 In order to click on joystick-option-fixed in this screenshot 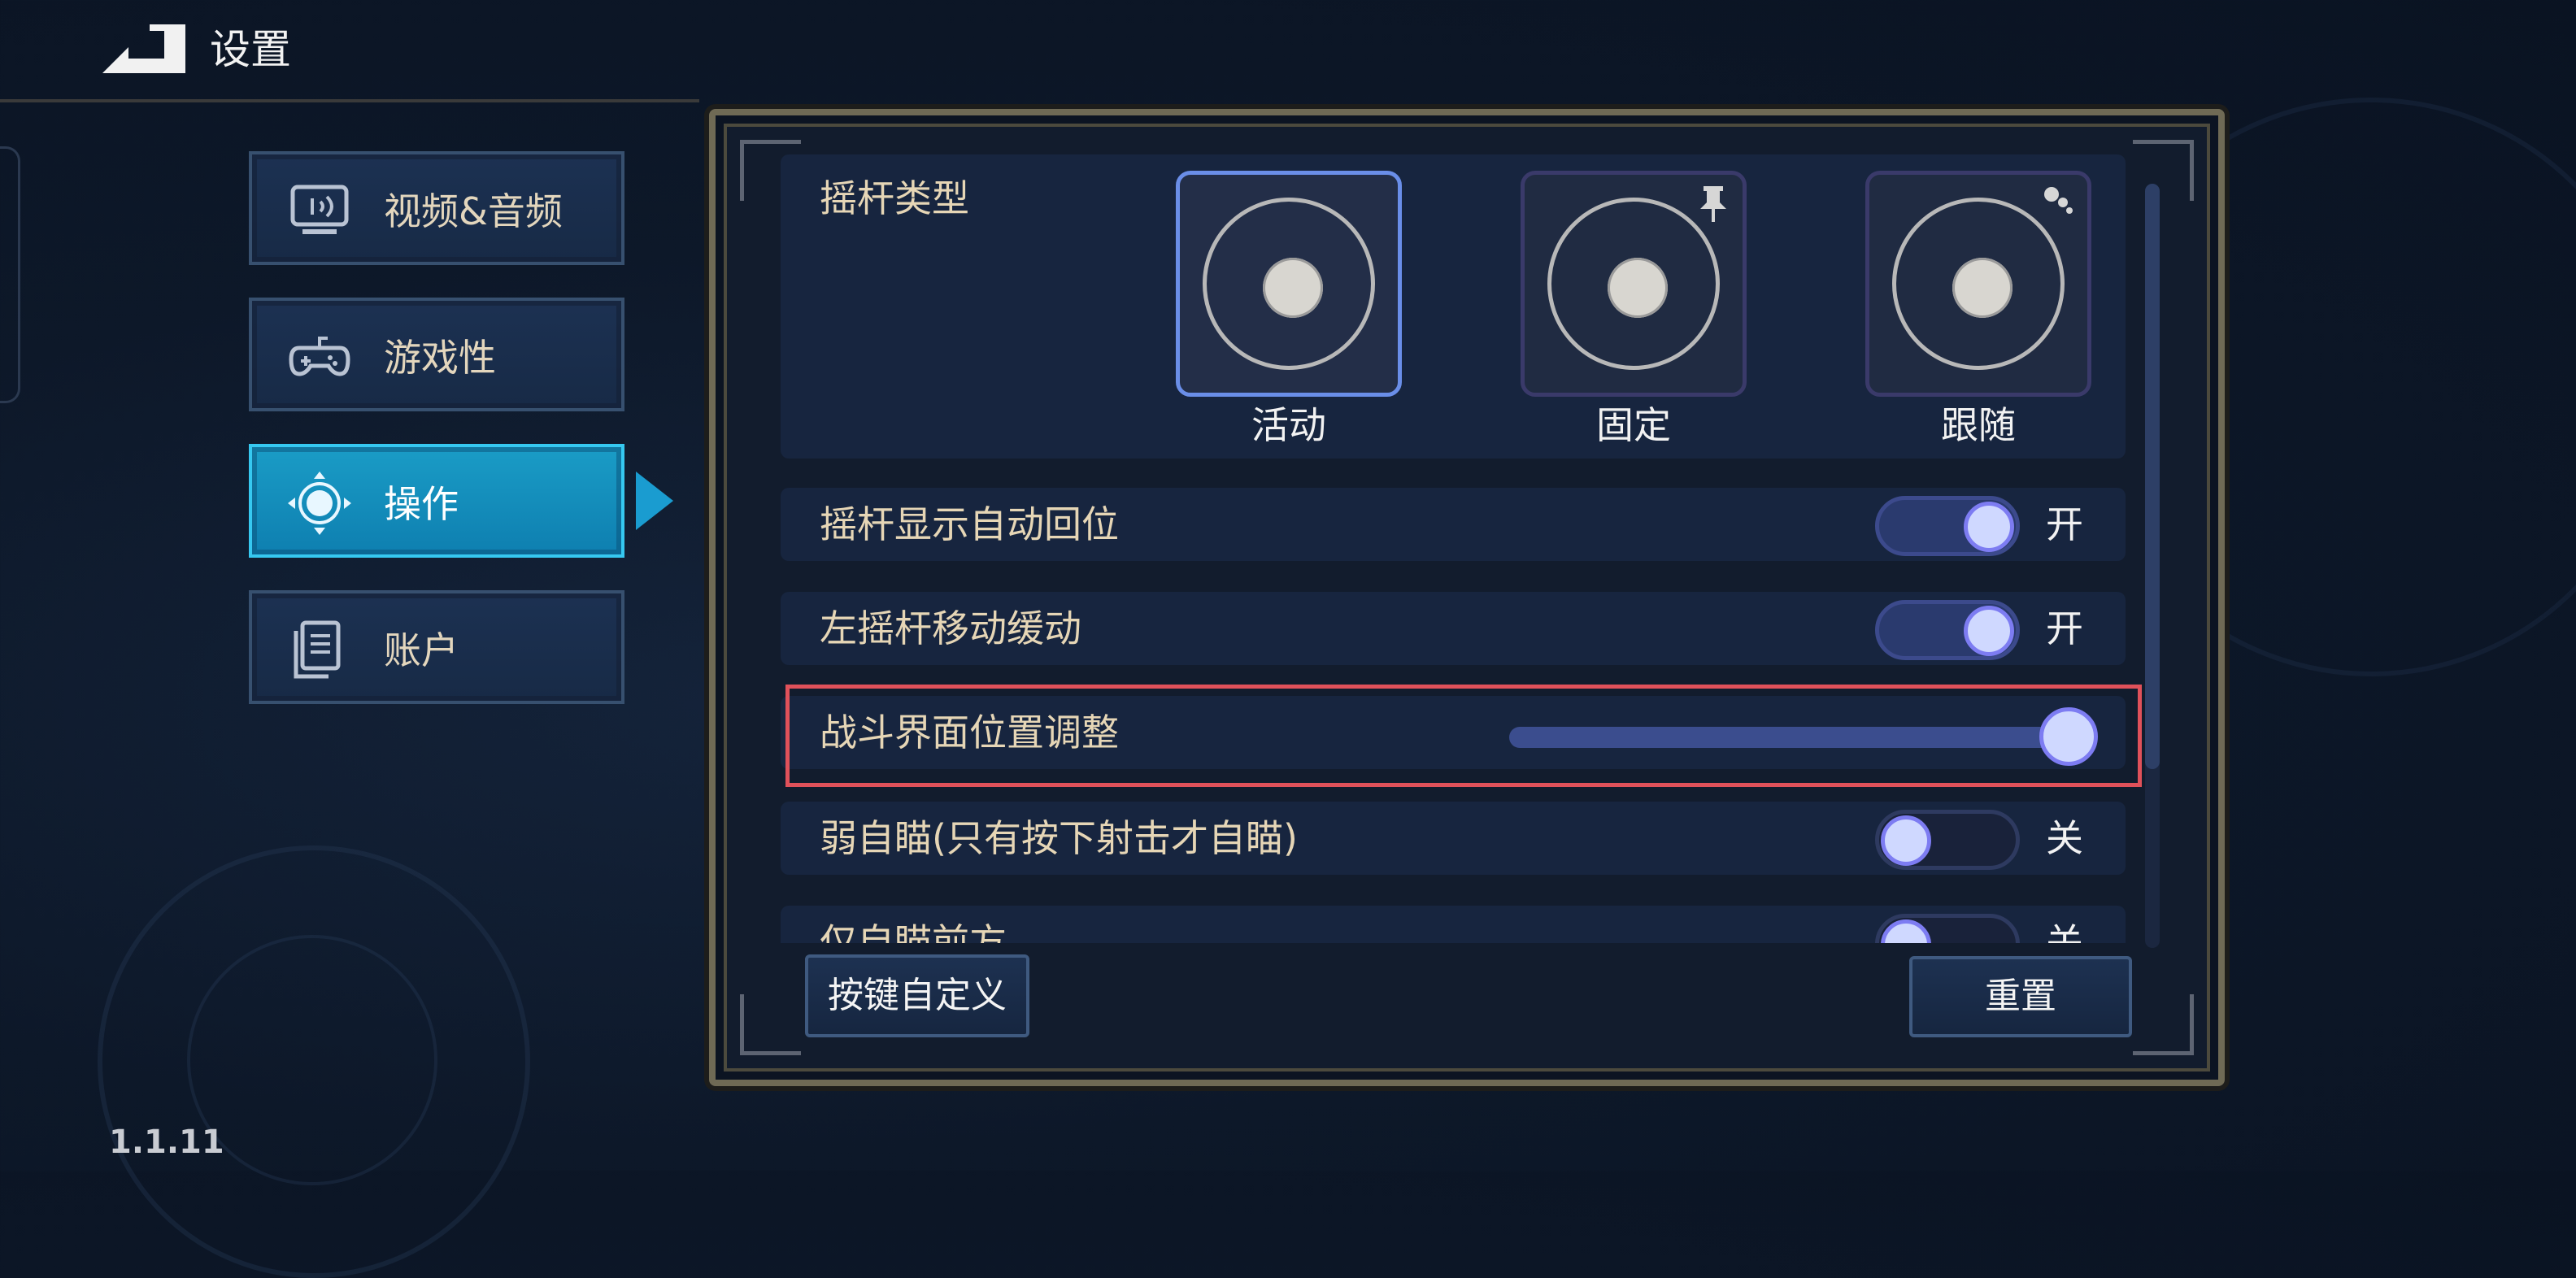, I will do `click(1634, 284)`.